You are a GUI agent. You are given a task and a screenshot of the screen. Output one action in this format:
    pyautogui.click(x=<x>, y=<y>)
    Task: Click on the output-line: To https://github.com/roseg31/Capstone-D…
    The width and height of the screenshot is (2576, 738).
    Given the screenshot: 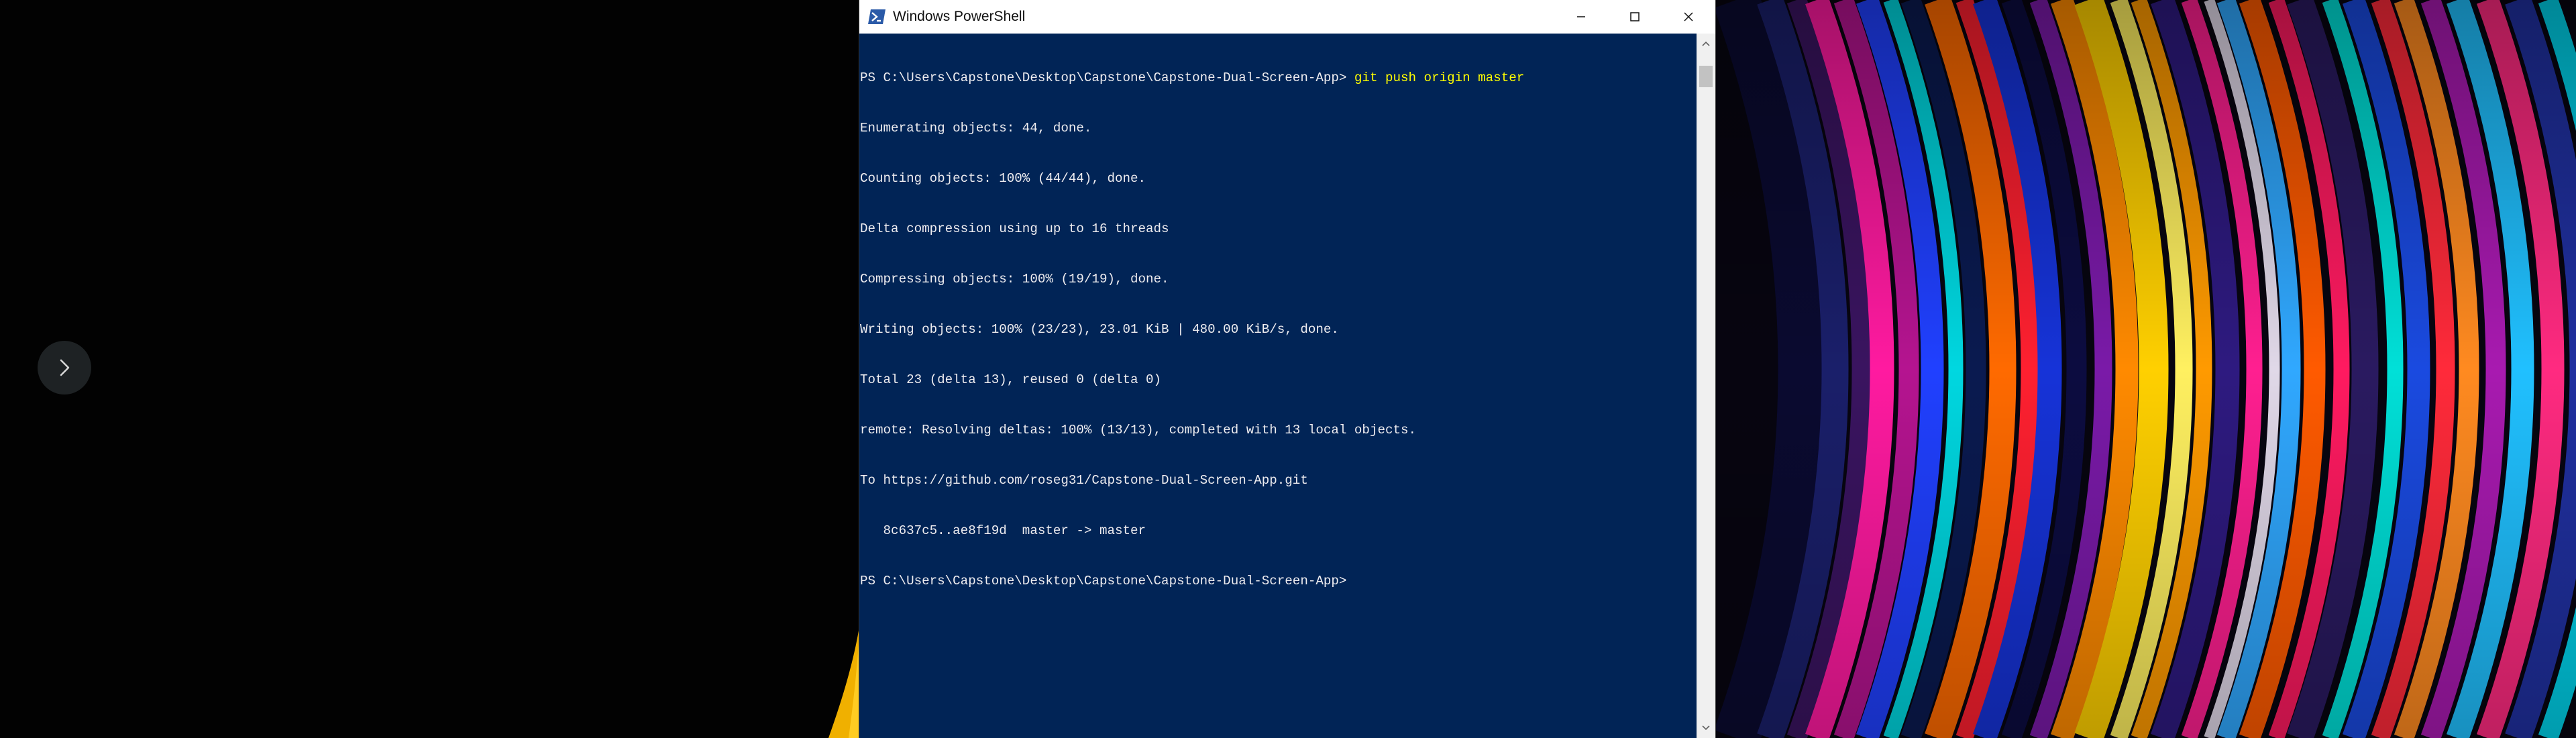 What is the action you would take?
    pyautogui.click(x=1084, y=480)
    